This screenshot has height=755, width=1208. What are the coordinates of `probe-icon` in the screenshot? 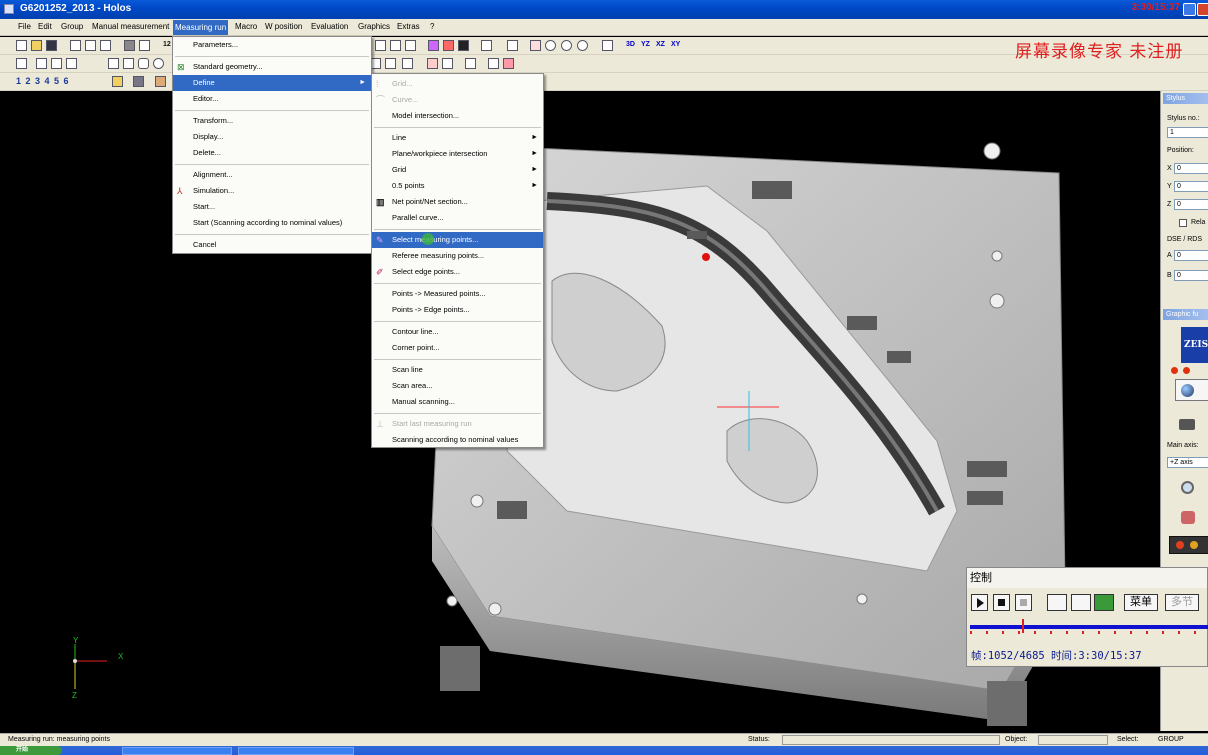 It's located at (508, 63).